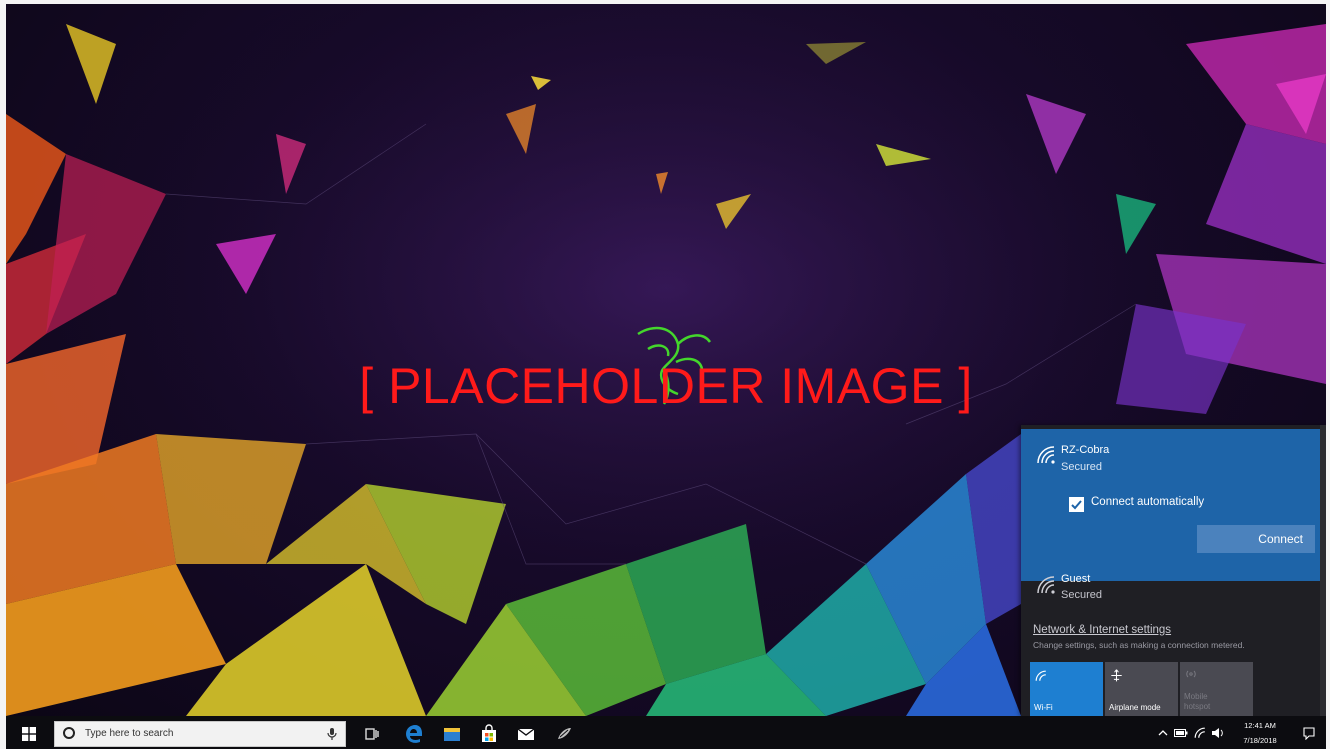 The image size is (1330, 749). I want to click on connect-automatically-label: Connect automatically, so click(1148, 502).